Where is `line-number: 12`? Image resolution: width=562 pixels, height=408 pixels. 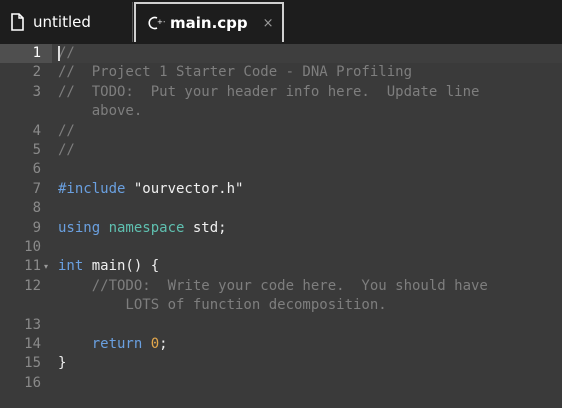 line-number: 12 is located at coordinates (32, 285).